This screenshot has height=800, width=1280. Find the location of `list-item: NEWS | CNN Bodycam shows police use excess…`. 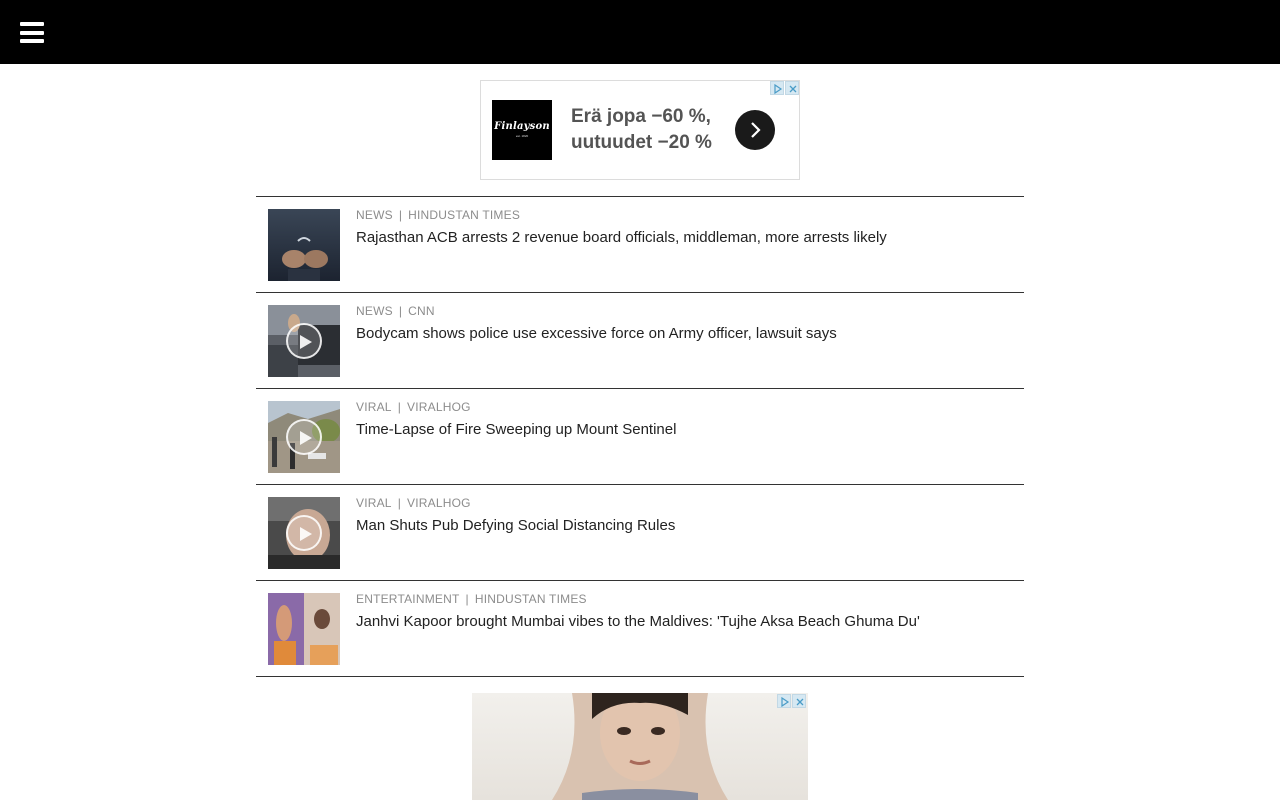

list-item: NEWS | CNN Bodycam shows police use excess… is located at coordinates (640, 341).